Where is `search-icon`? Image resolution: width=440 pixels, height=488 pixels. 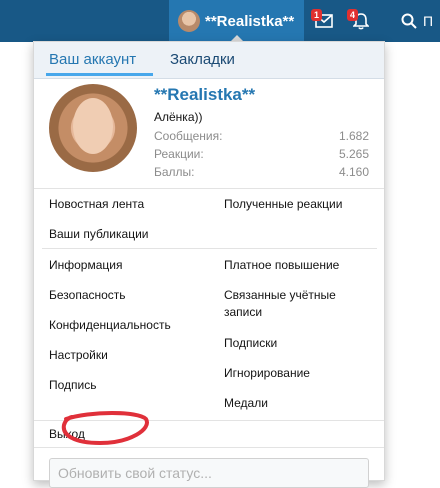
search-icon is located at coordinates (409, 21).